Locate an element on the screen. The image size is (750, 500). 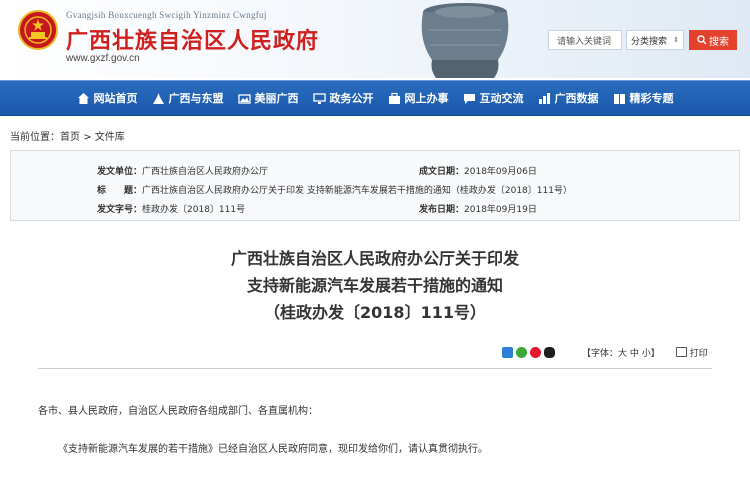
search-button: 搜索 is located at coordinates (713, 40).